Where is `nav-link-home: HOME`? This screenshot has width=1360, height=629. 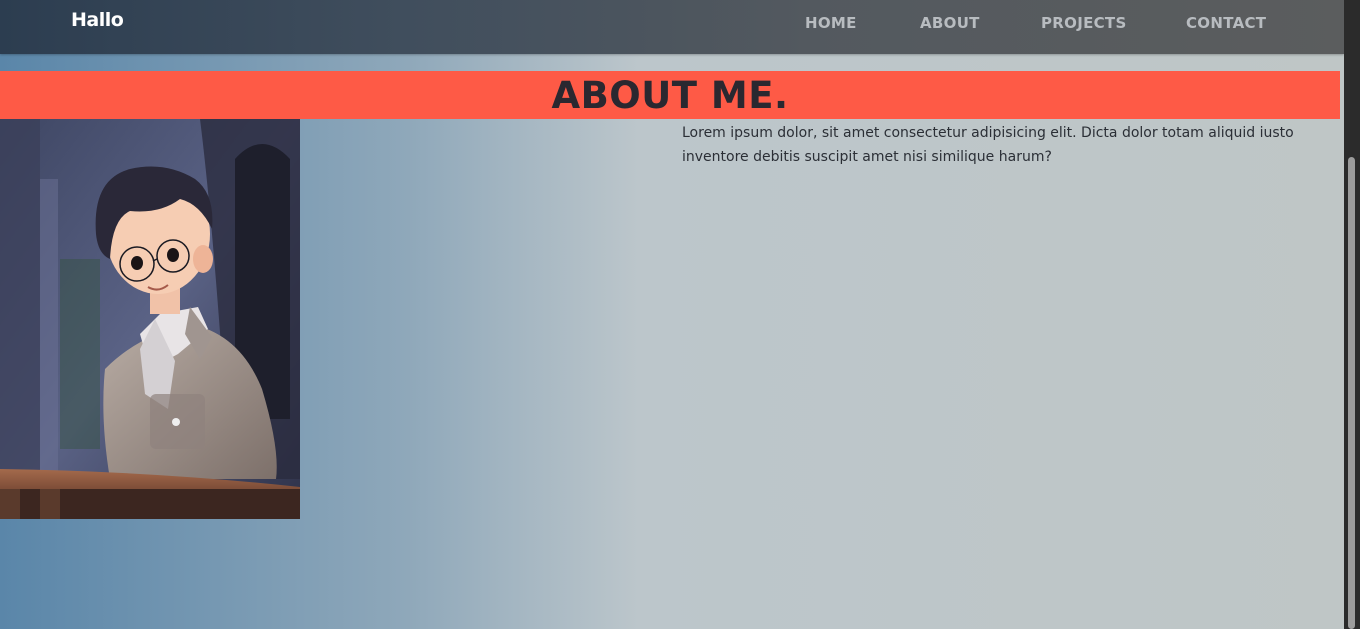
nav-link-home: HOME is located at coordinates (831, 23).